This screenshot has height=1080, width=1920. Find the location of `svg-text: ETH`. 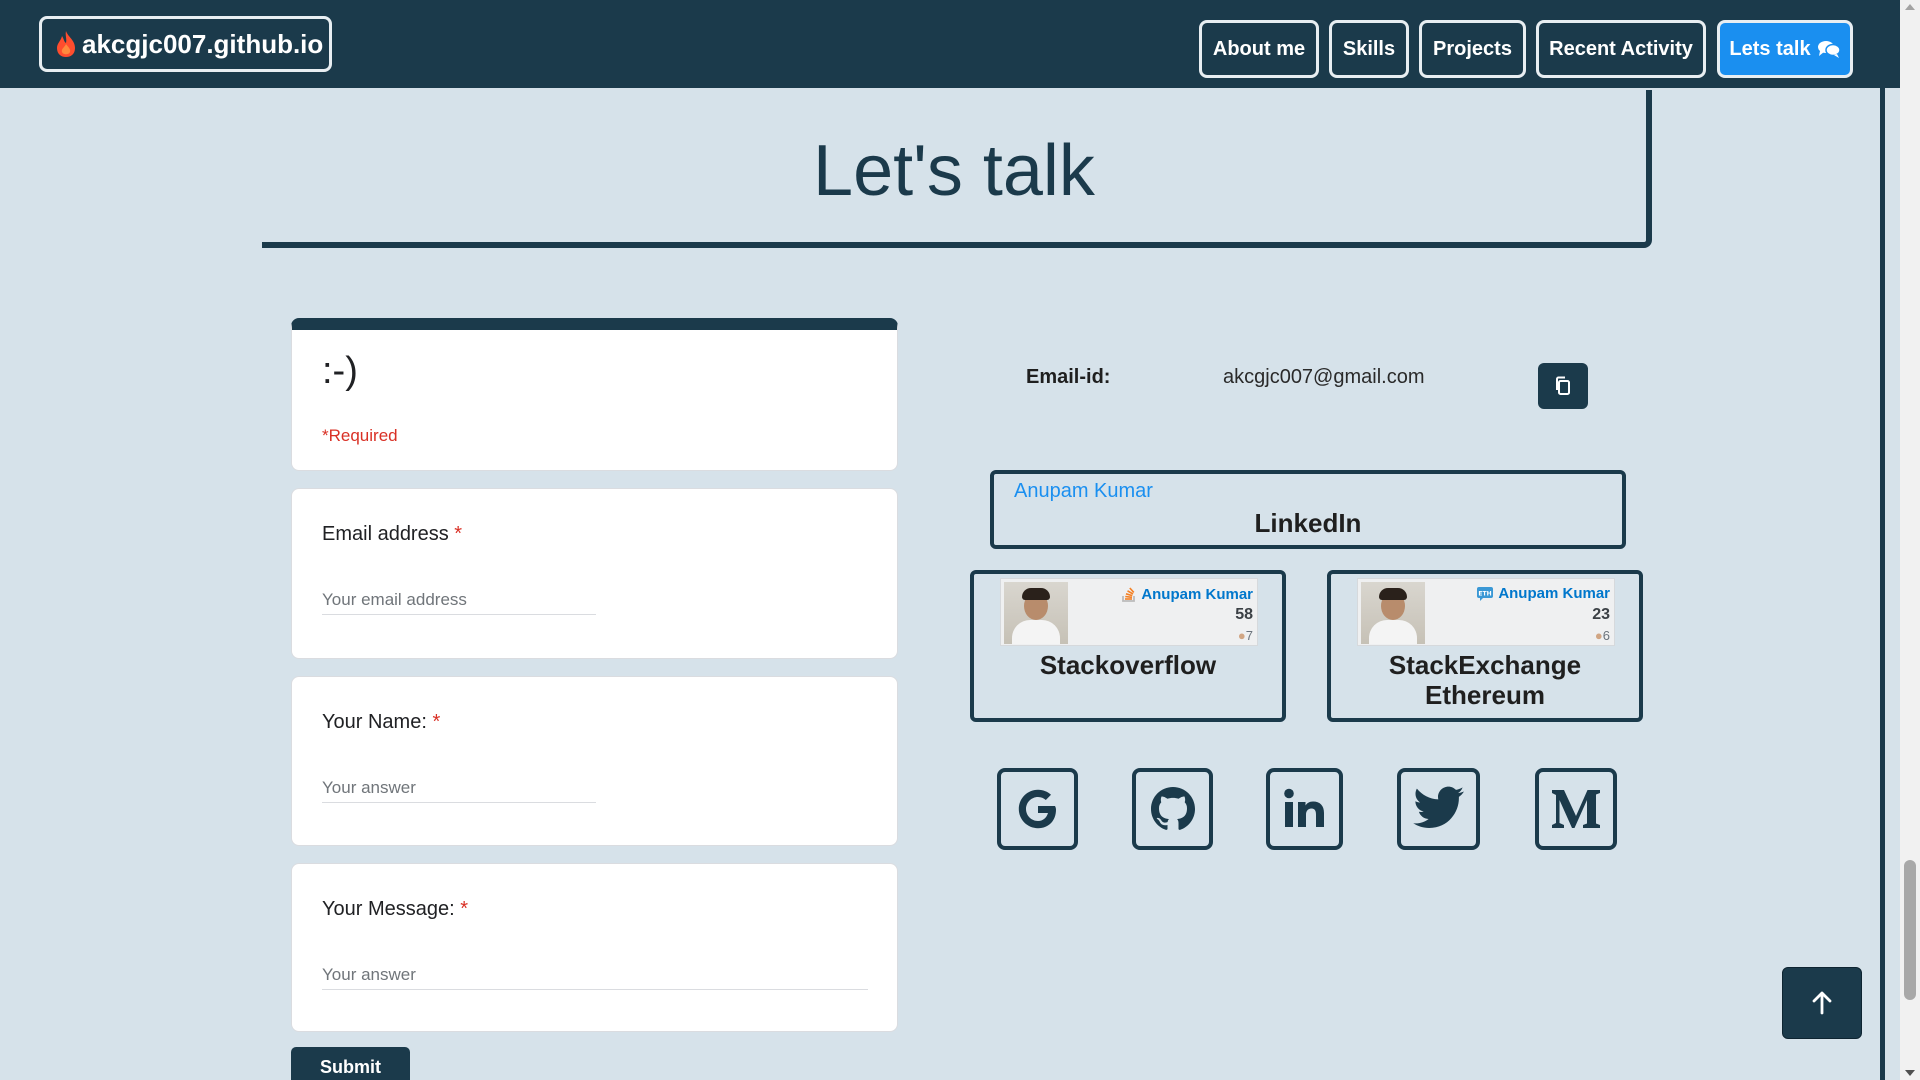

svg-text: ETH is located at coordinates (1485, 593).